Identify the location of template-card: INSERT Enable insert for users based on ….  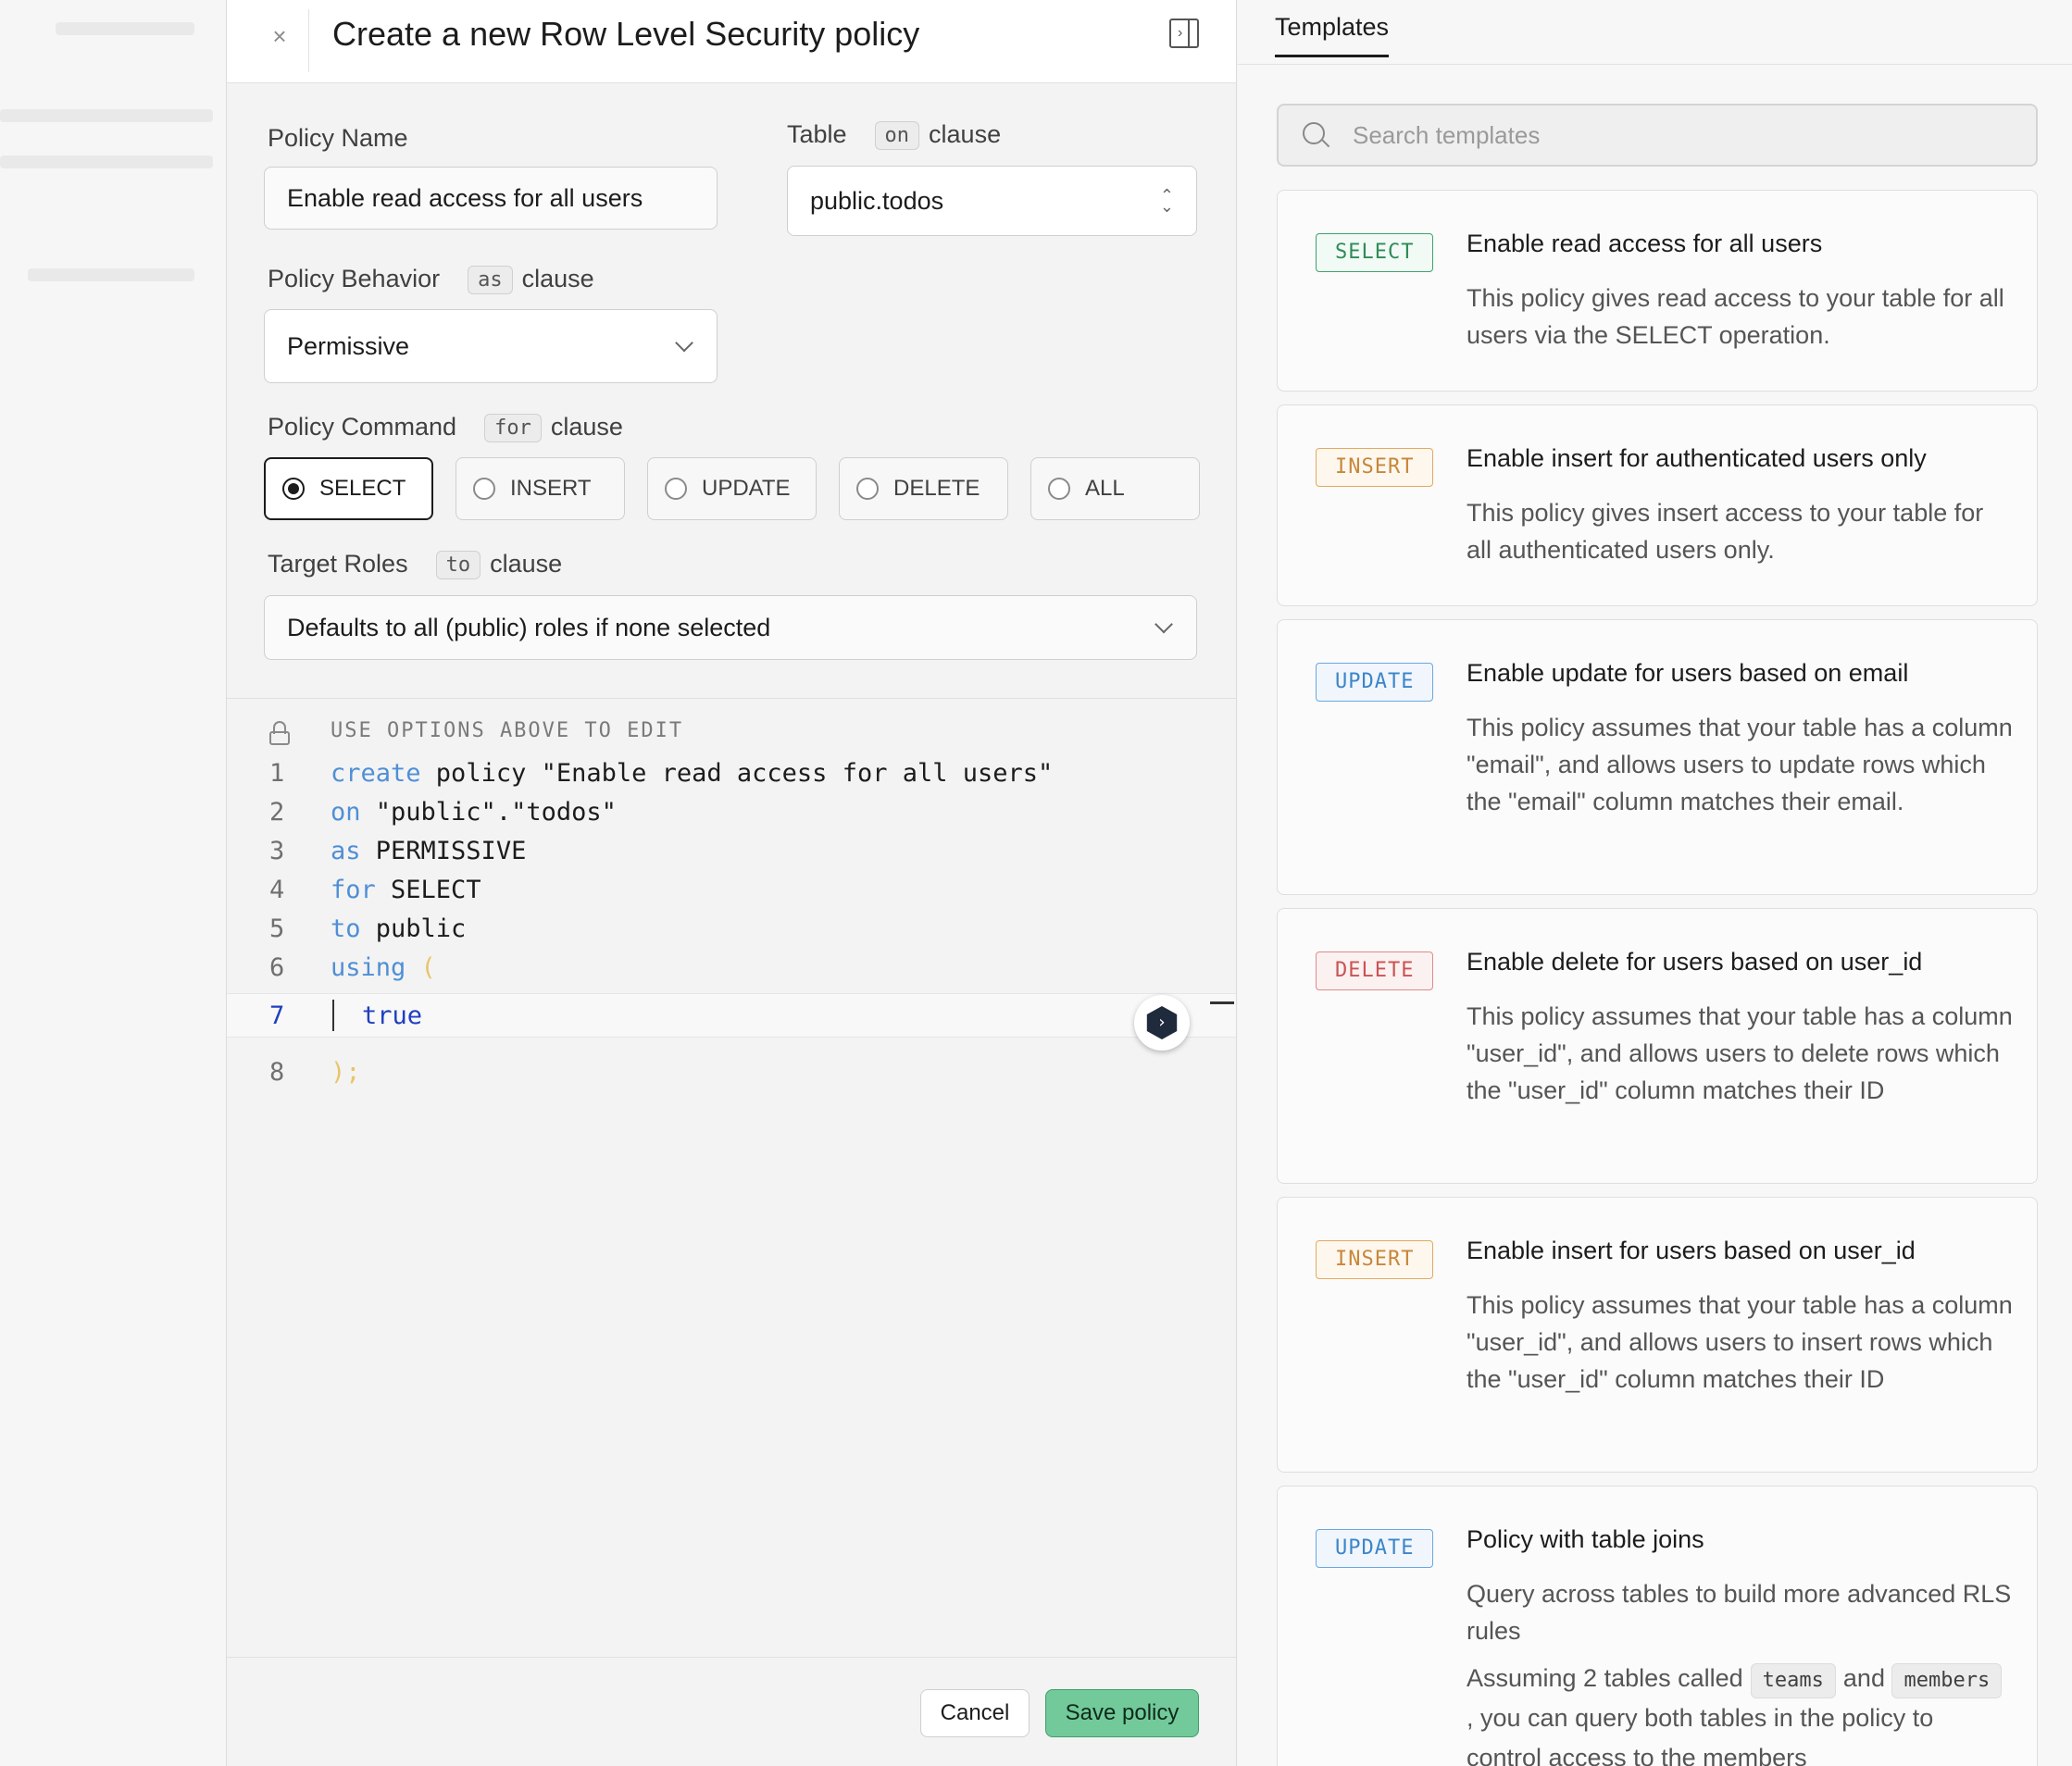
(1657, 1335).